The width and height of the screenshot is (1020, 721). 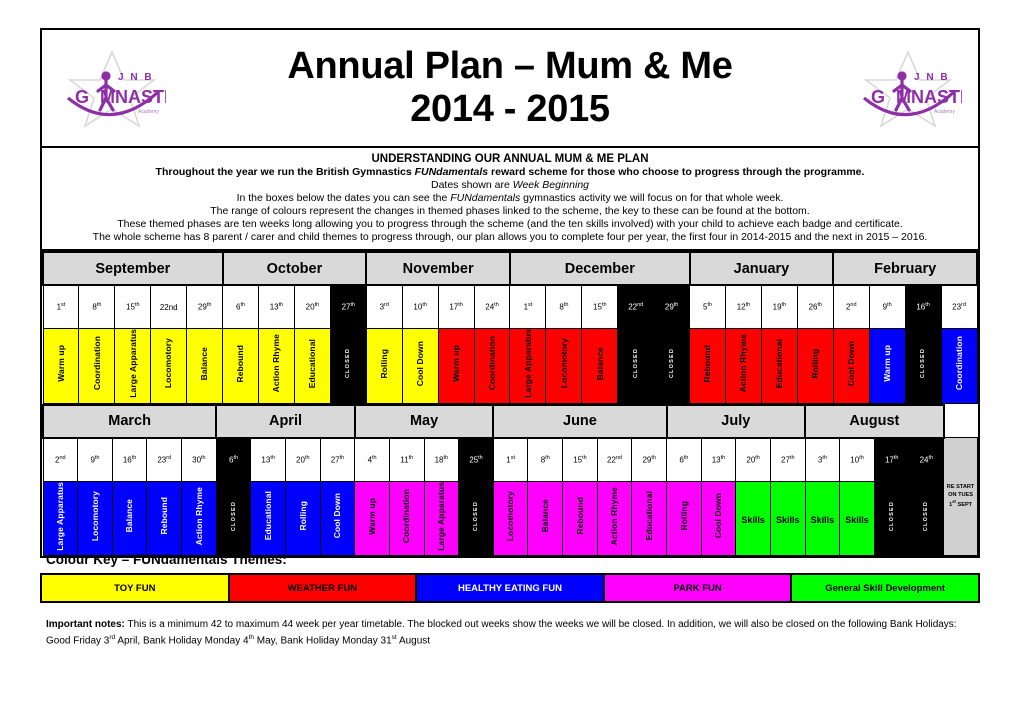 What do you see at coordinates (580, 421) in the screenshot?
I see `month-header-june: June` at bounding box center [580, 421].